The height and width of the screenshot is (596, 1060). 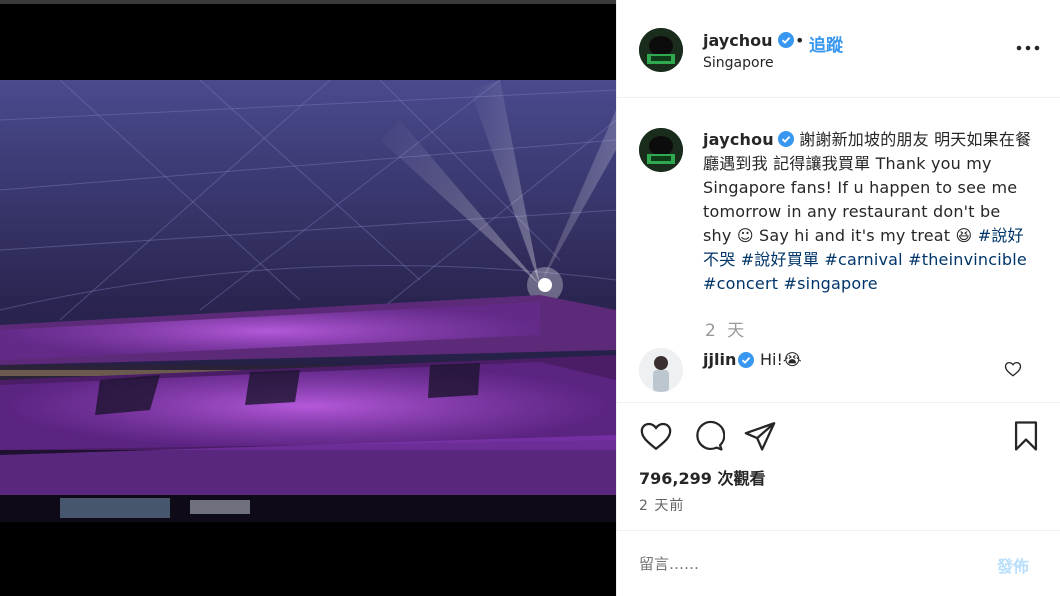 I want to click on heart-icon, so click(x=656, y=436).